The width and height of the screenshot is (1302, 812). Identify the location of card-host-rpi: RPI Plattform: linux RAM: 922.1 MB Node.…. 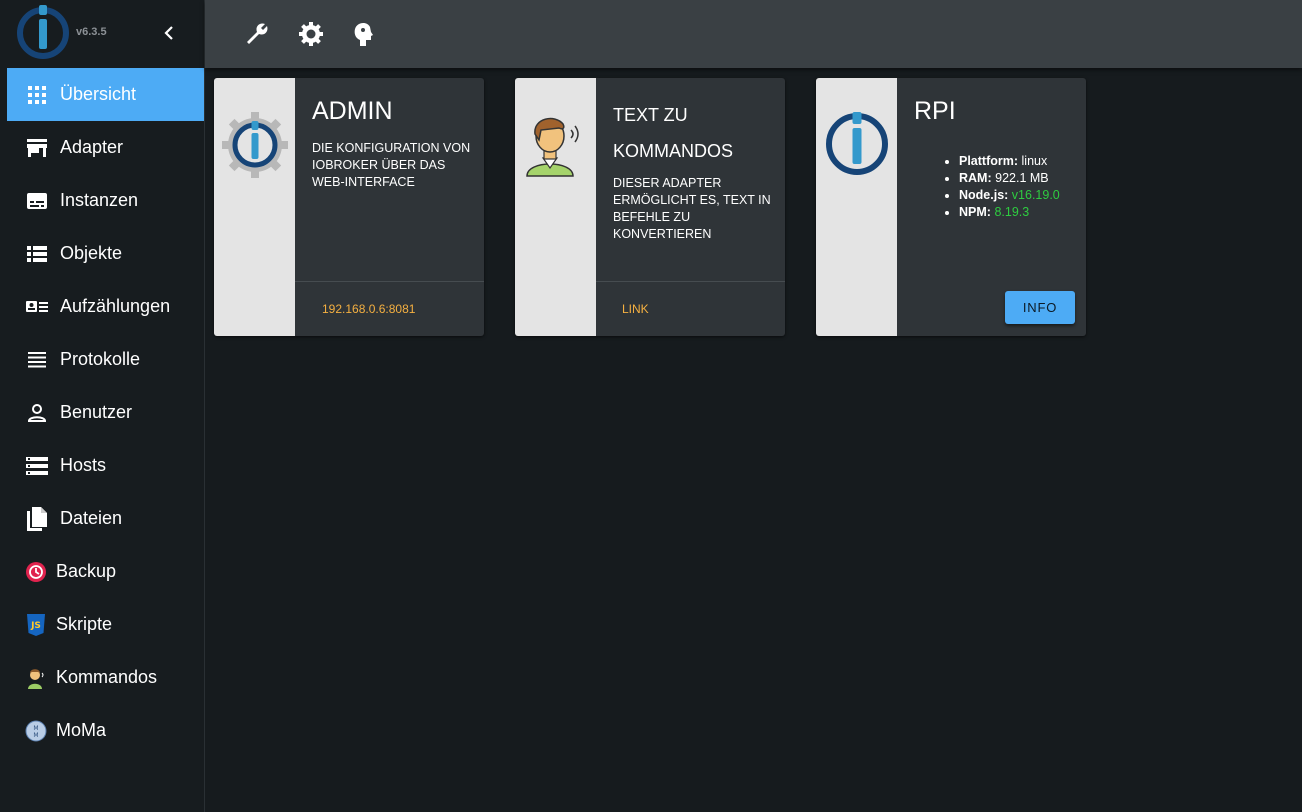
(951, 207).